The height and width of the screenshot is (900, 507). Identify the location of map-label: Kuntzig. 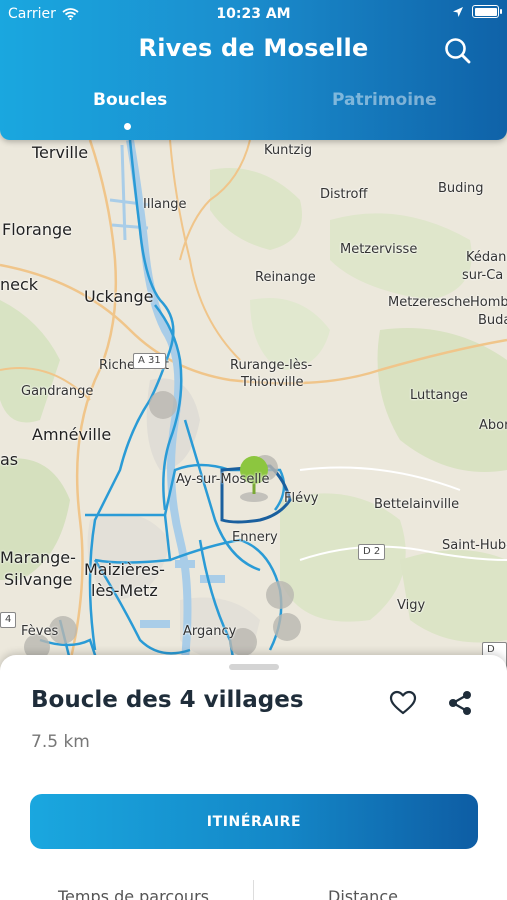
(288, 150).